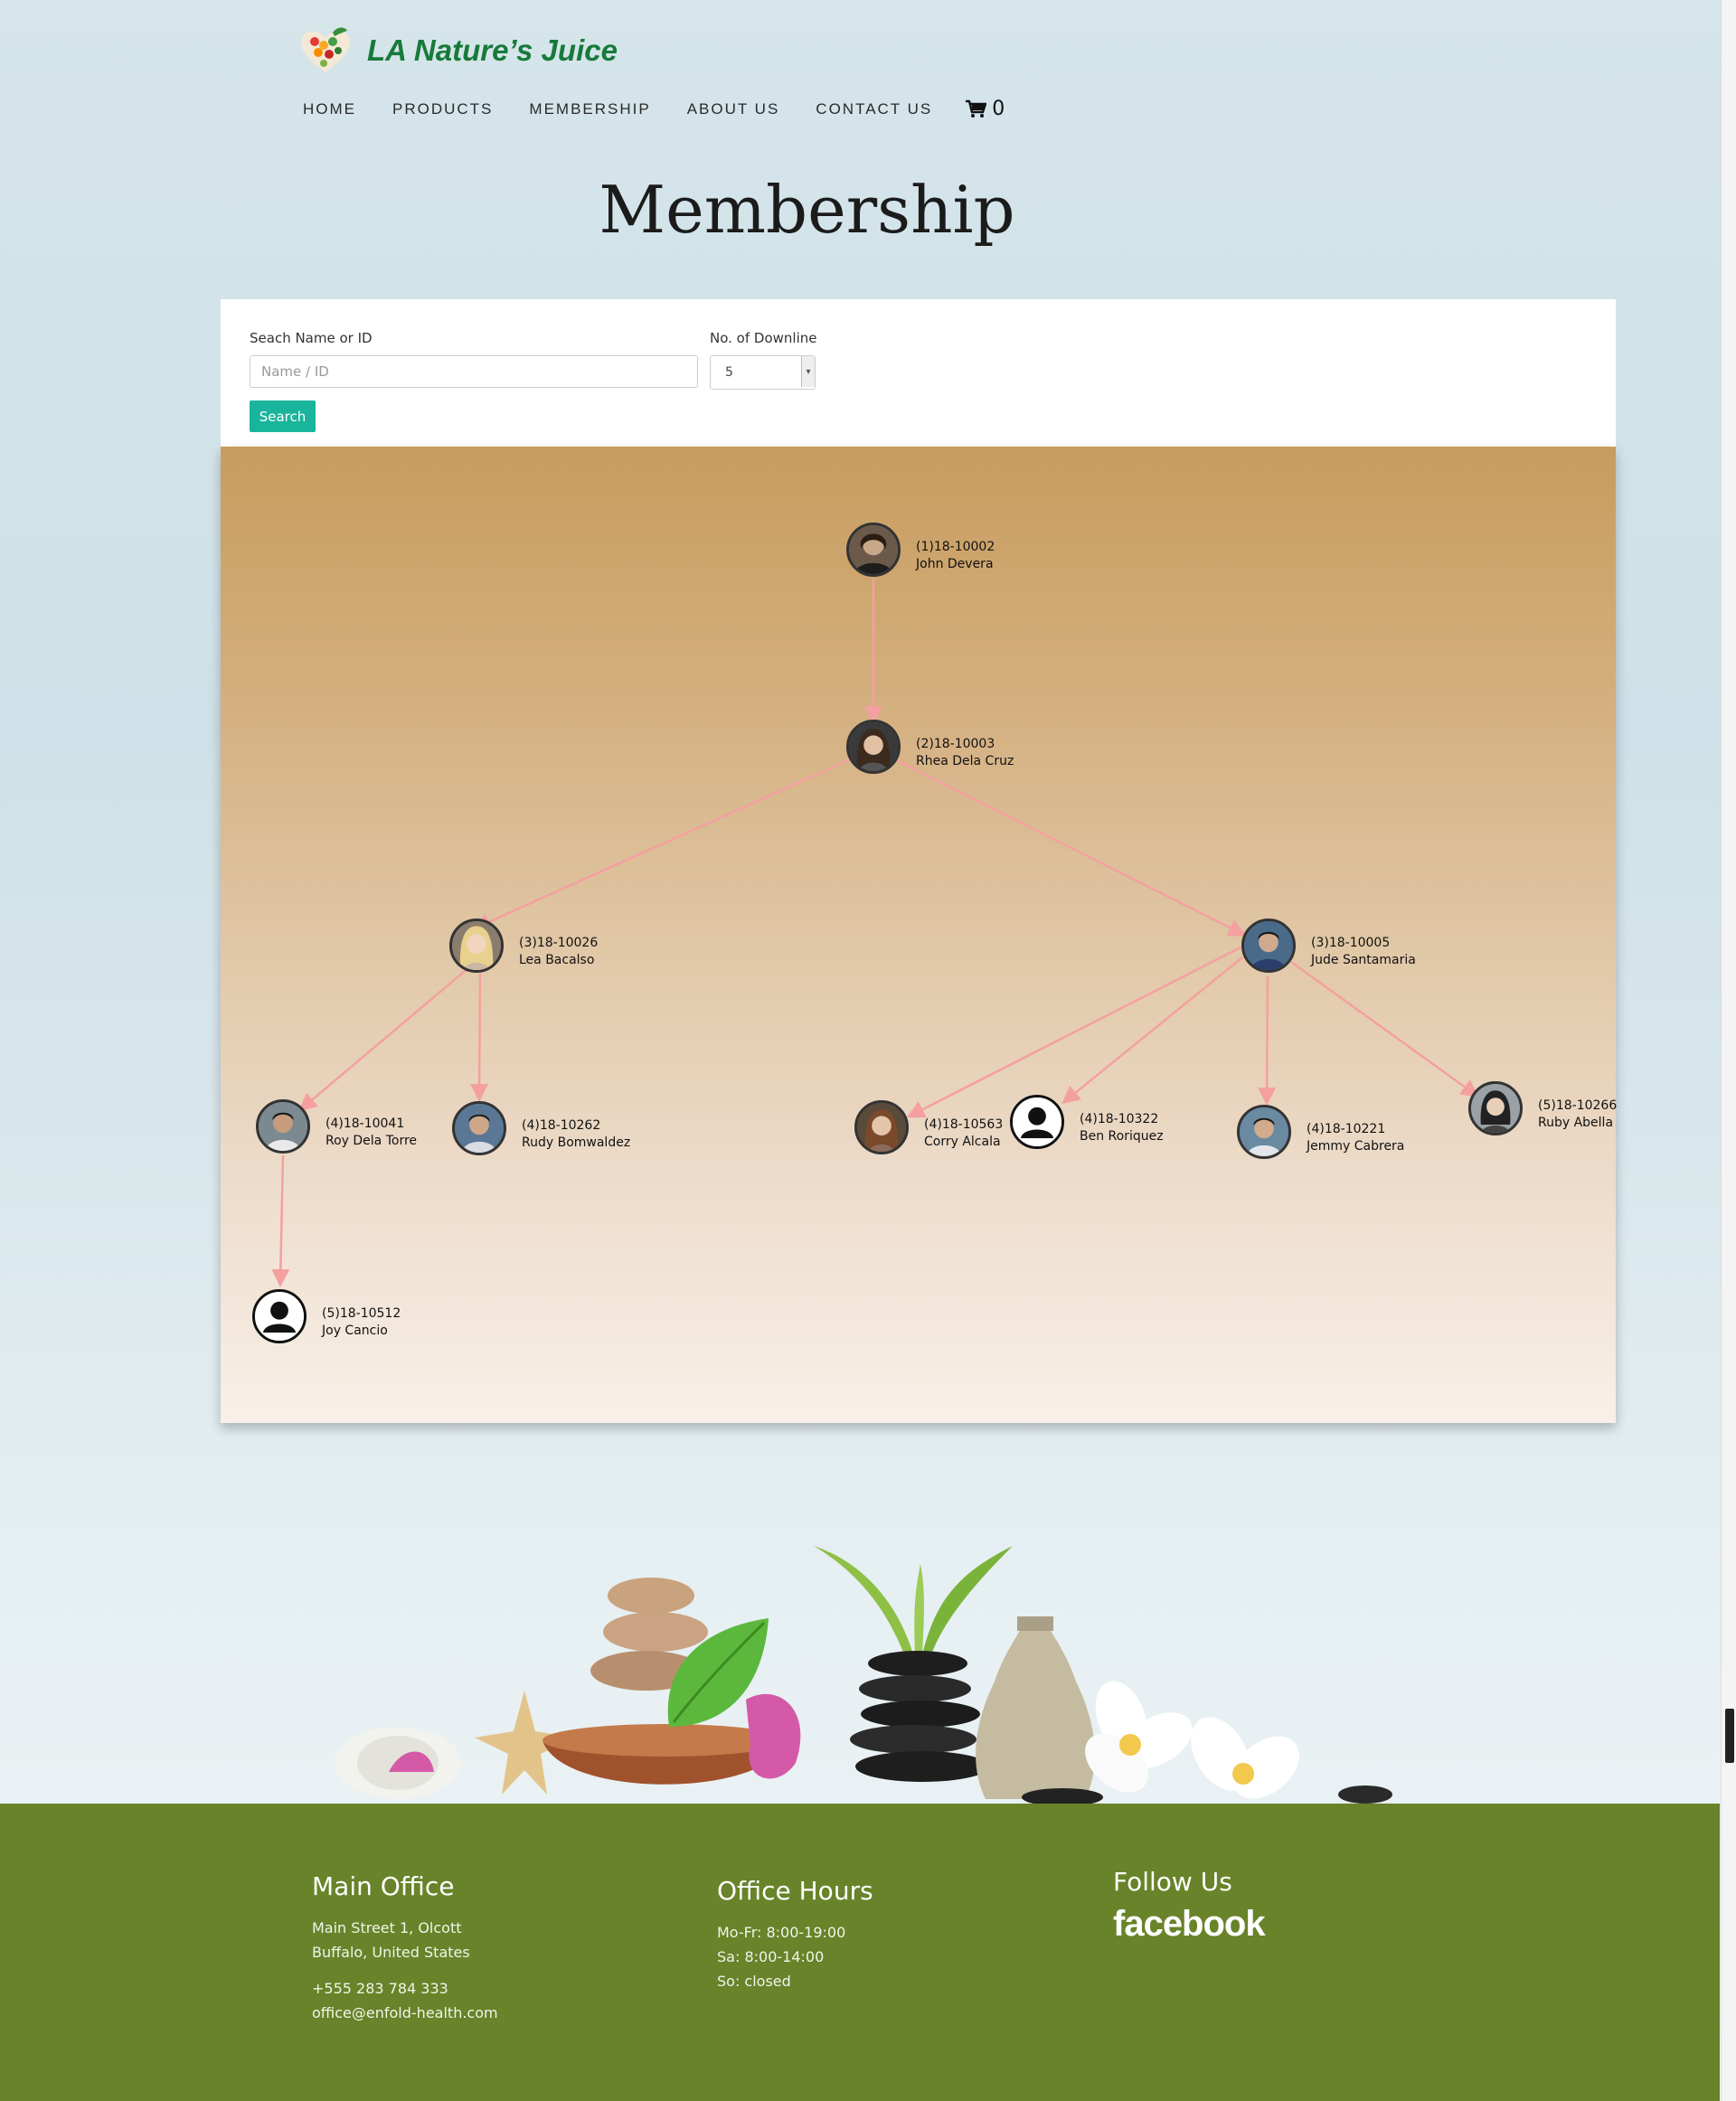 Image resolution: width=1736 pixels, height=2101 pixels. Describe the element at coordinates (807, 210) in the screenshot. I see `page-title: Membership` at that location.